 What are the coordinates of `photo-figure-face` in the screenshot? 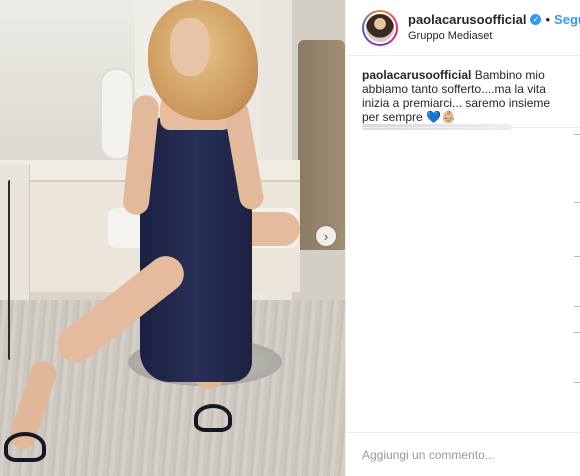 It's located at (190, 47).